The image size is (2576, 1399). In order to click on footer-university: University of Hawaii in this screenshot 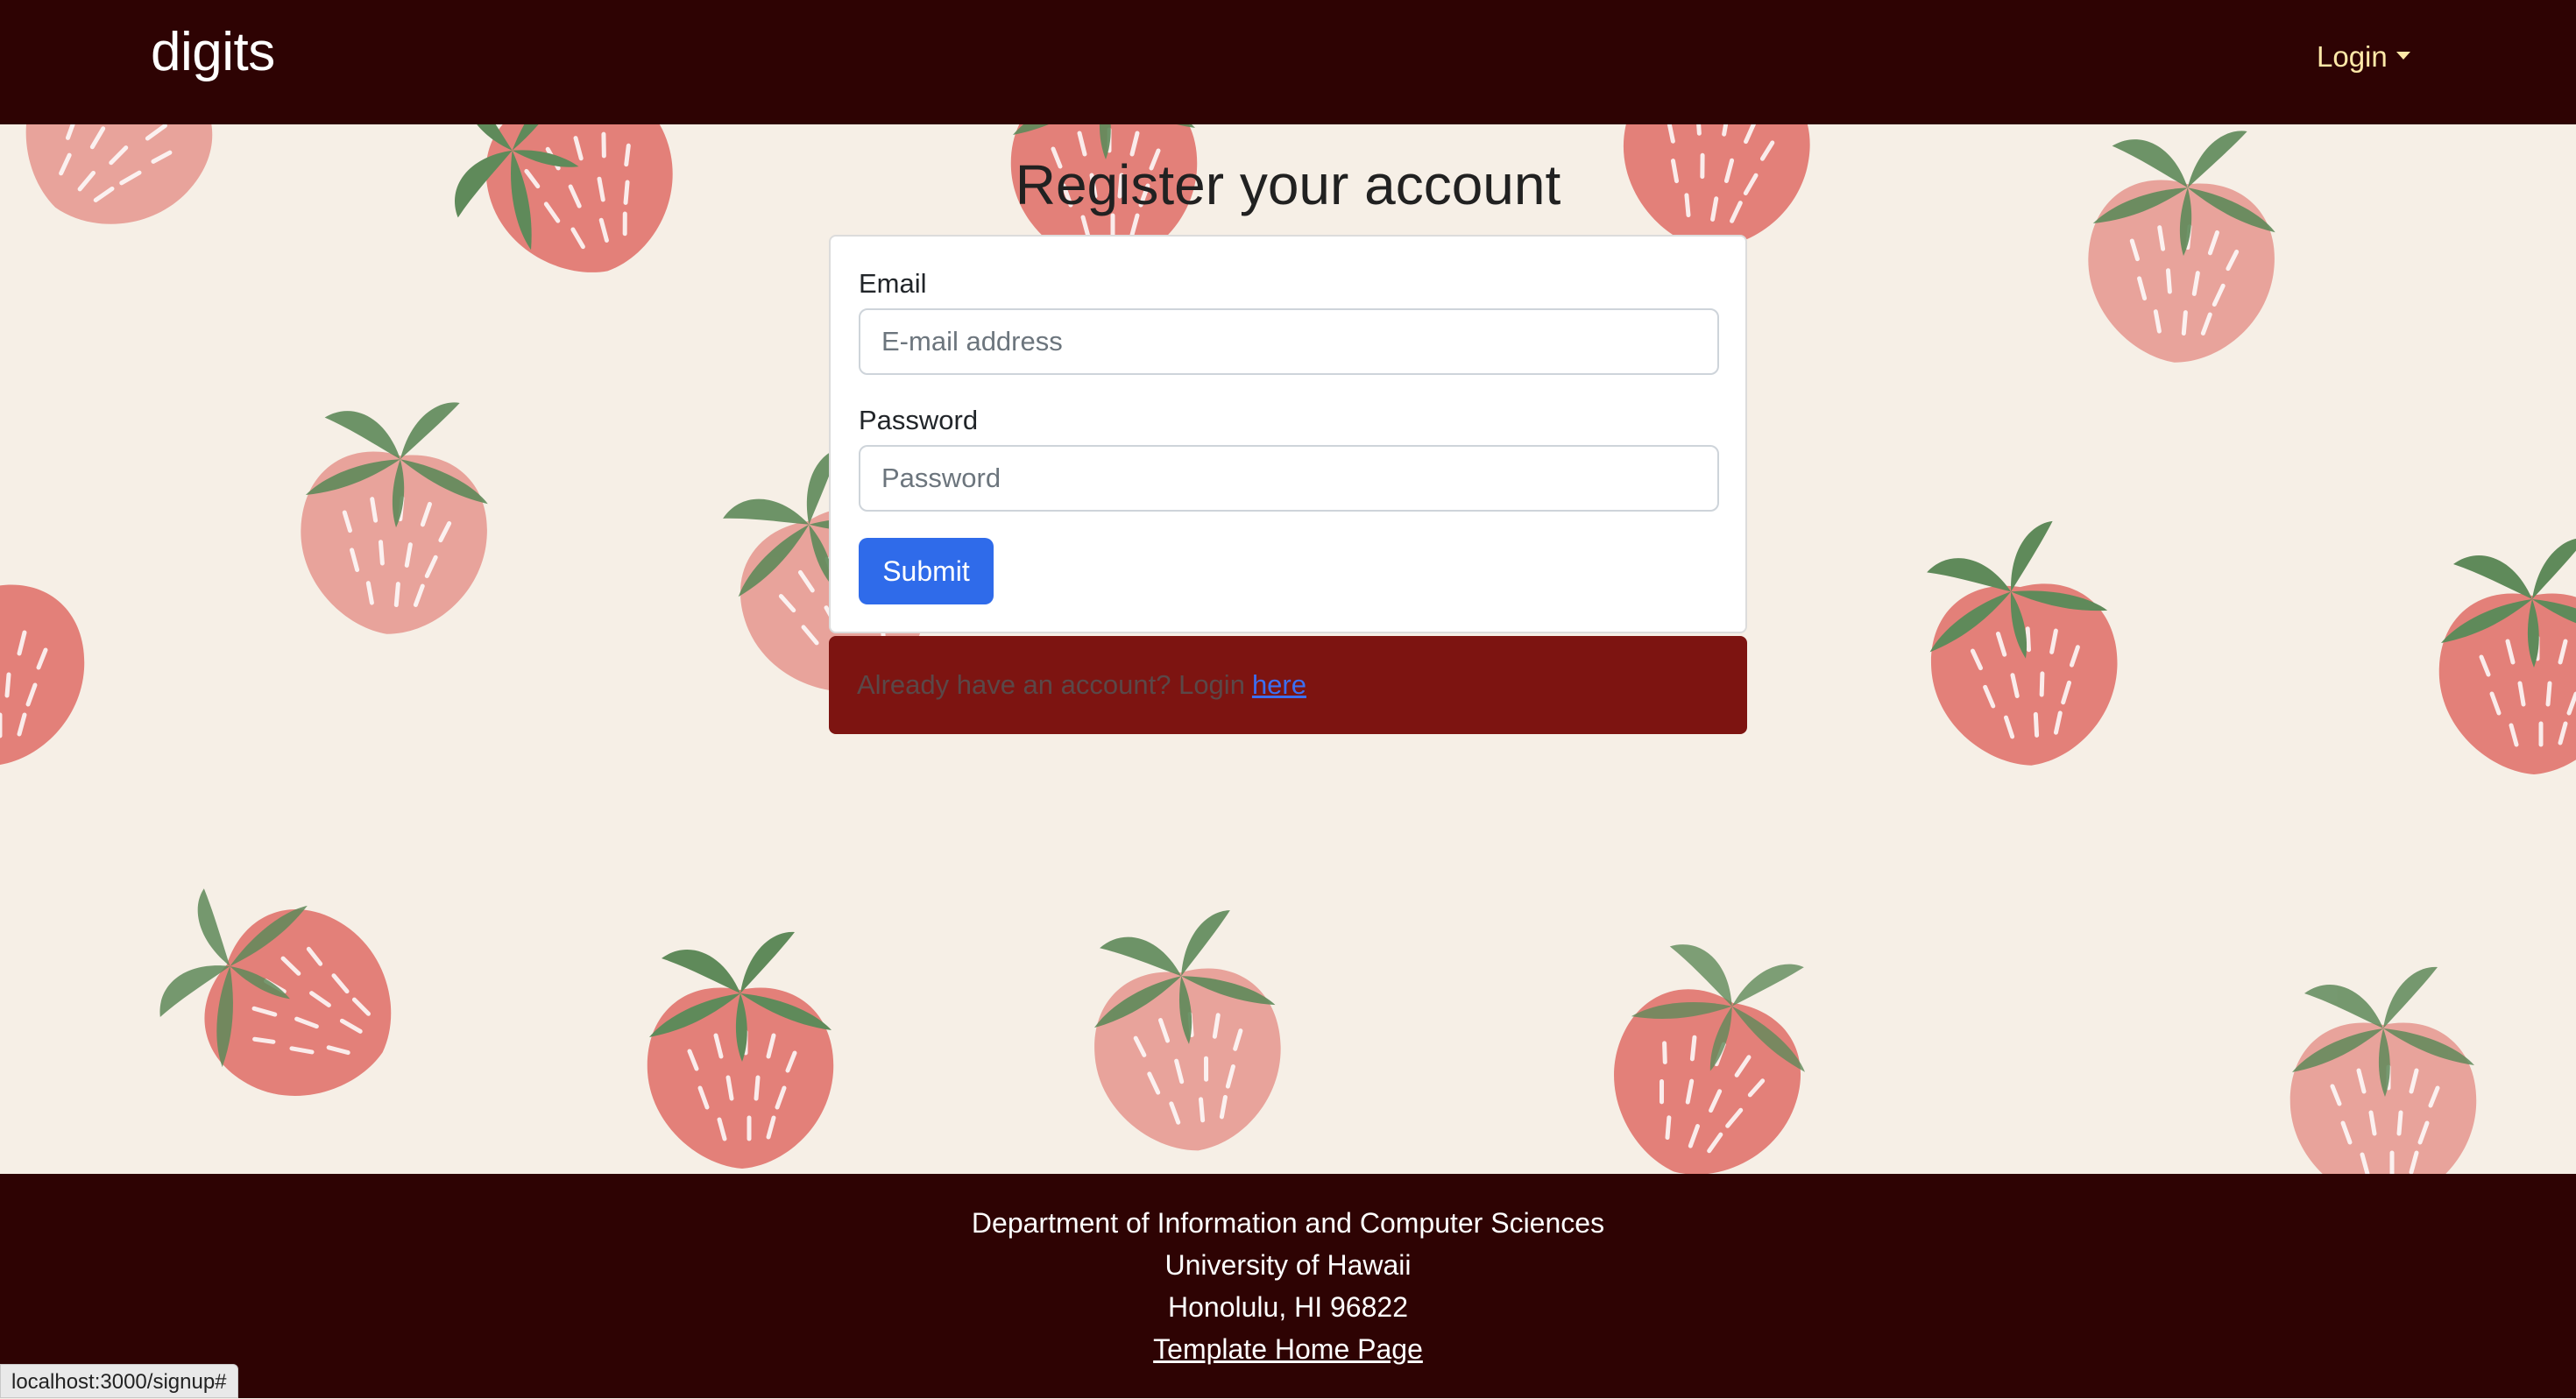, I will do `click(1288, 1265)`.